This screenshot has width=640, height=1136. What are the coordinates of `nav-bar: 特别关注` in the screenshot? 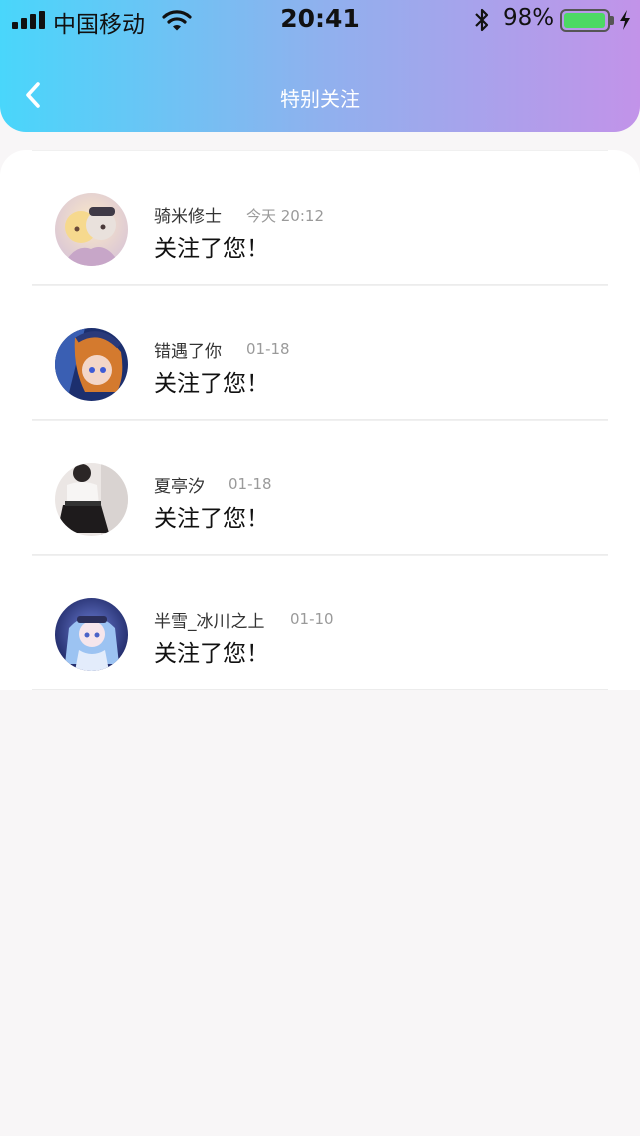 It's located at (320, 96).